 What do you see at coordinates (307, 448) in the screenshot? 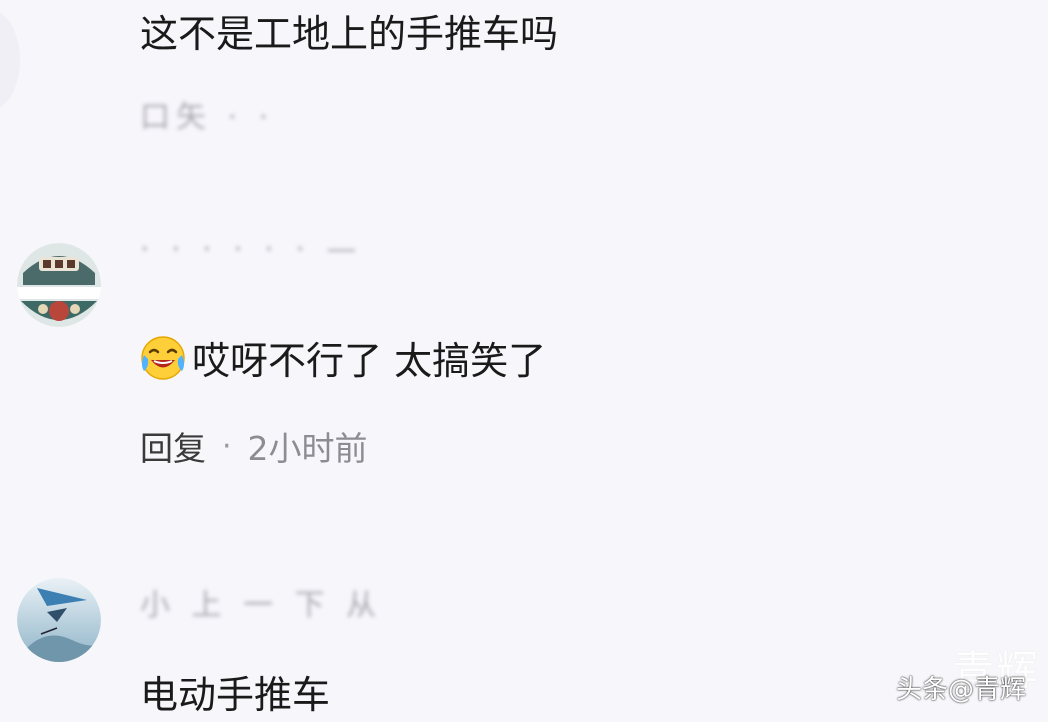
I see `comment-timestamp: 2小时前` at bounding box center [307, 448].